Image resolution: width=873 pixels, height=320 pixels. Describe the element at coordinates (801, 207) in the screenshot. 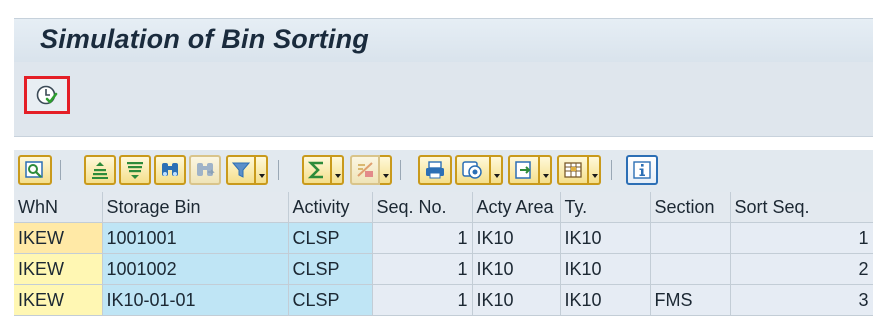

I see `column-header: Sort Seq.` at that location.